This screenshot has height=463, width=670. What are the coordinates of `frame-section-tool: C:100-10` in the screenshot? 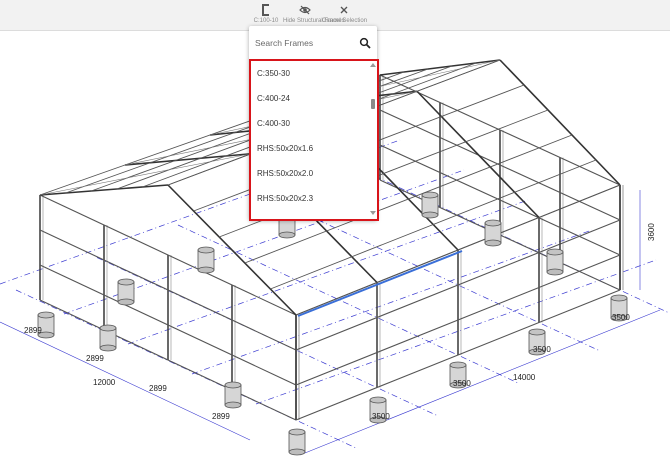 It's located at (266, 14).